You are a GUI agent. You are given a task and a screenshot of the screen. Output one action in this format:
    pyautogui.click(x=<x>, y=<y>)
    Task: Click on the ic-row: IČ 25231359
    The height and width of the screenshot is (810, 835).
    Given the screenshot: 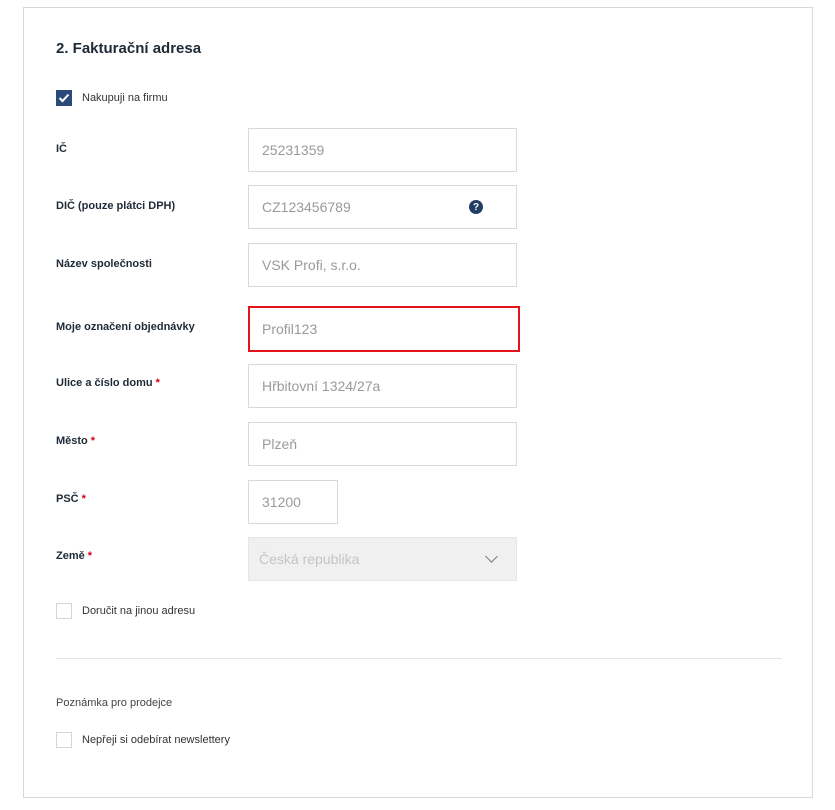 What is the action you would take?
    pyautogui.click(x=286, y=150)
    